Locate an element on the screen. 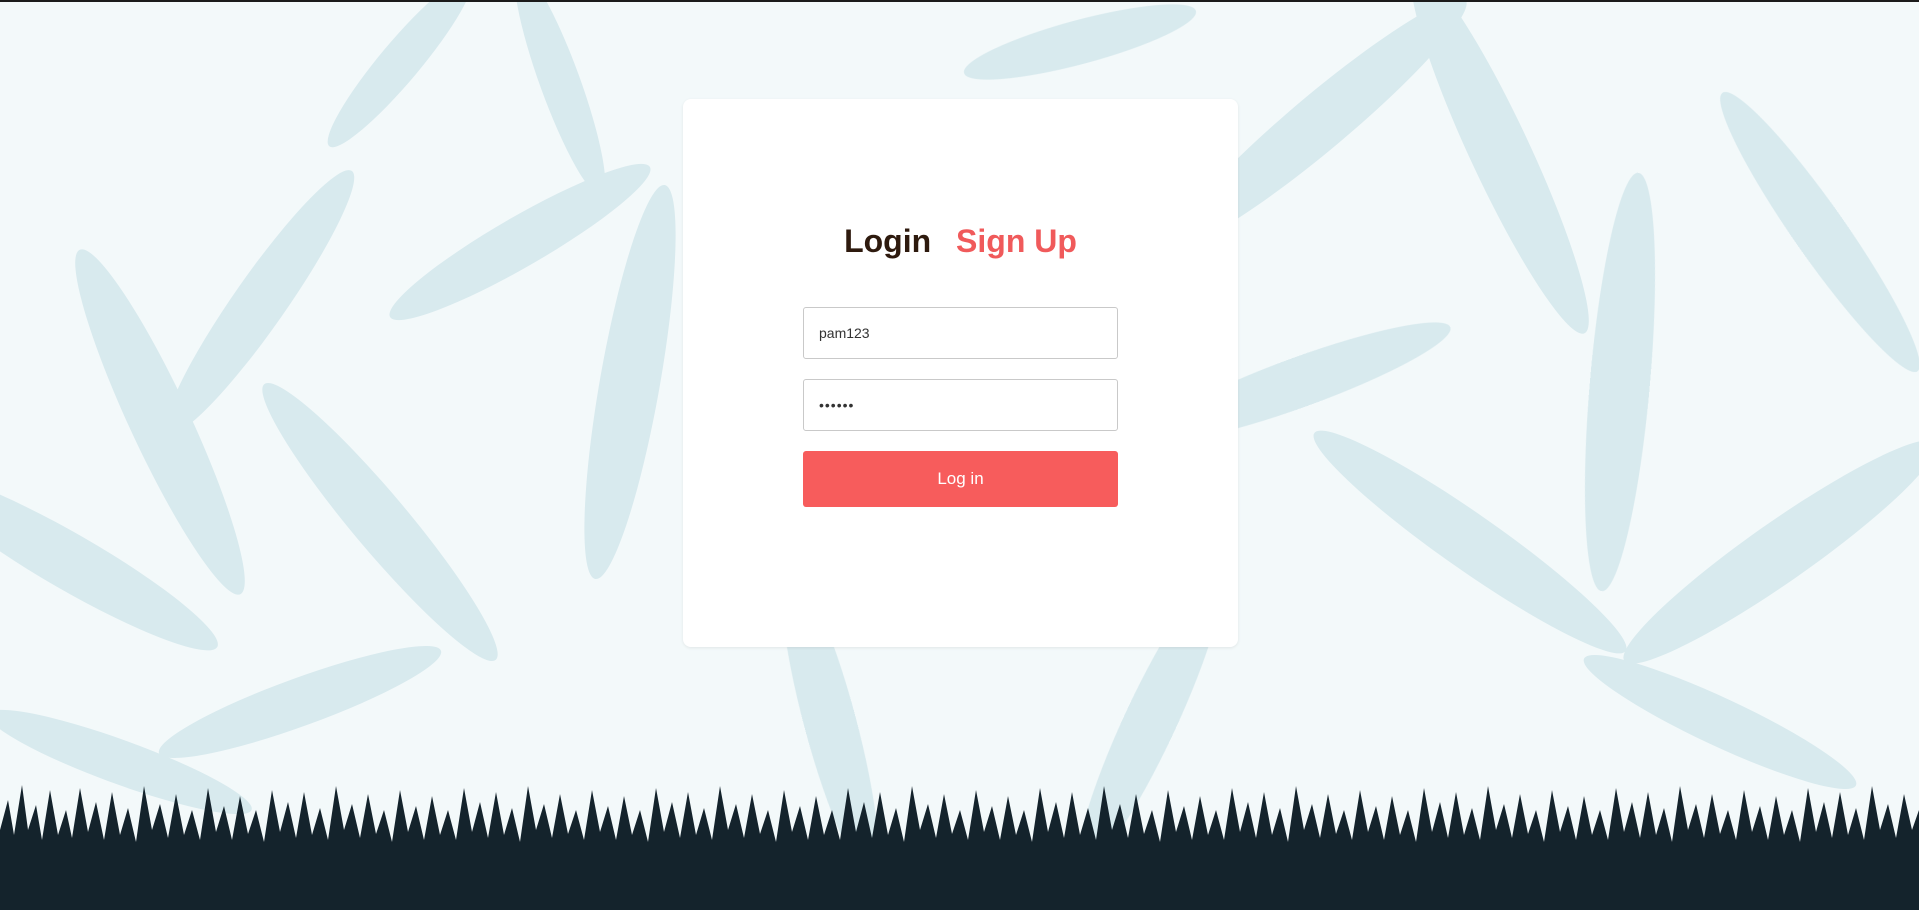 The width and height of the screenshot is (1919, 910). auth-tabs: Login Sign Up is located at coordinates (960, 241).